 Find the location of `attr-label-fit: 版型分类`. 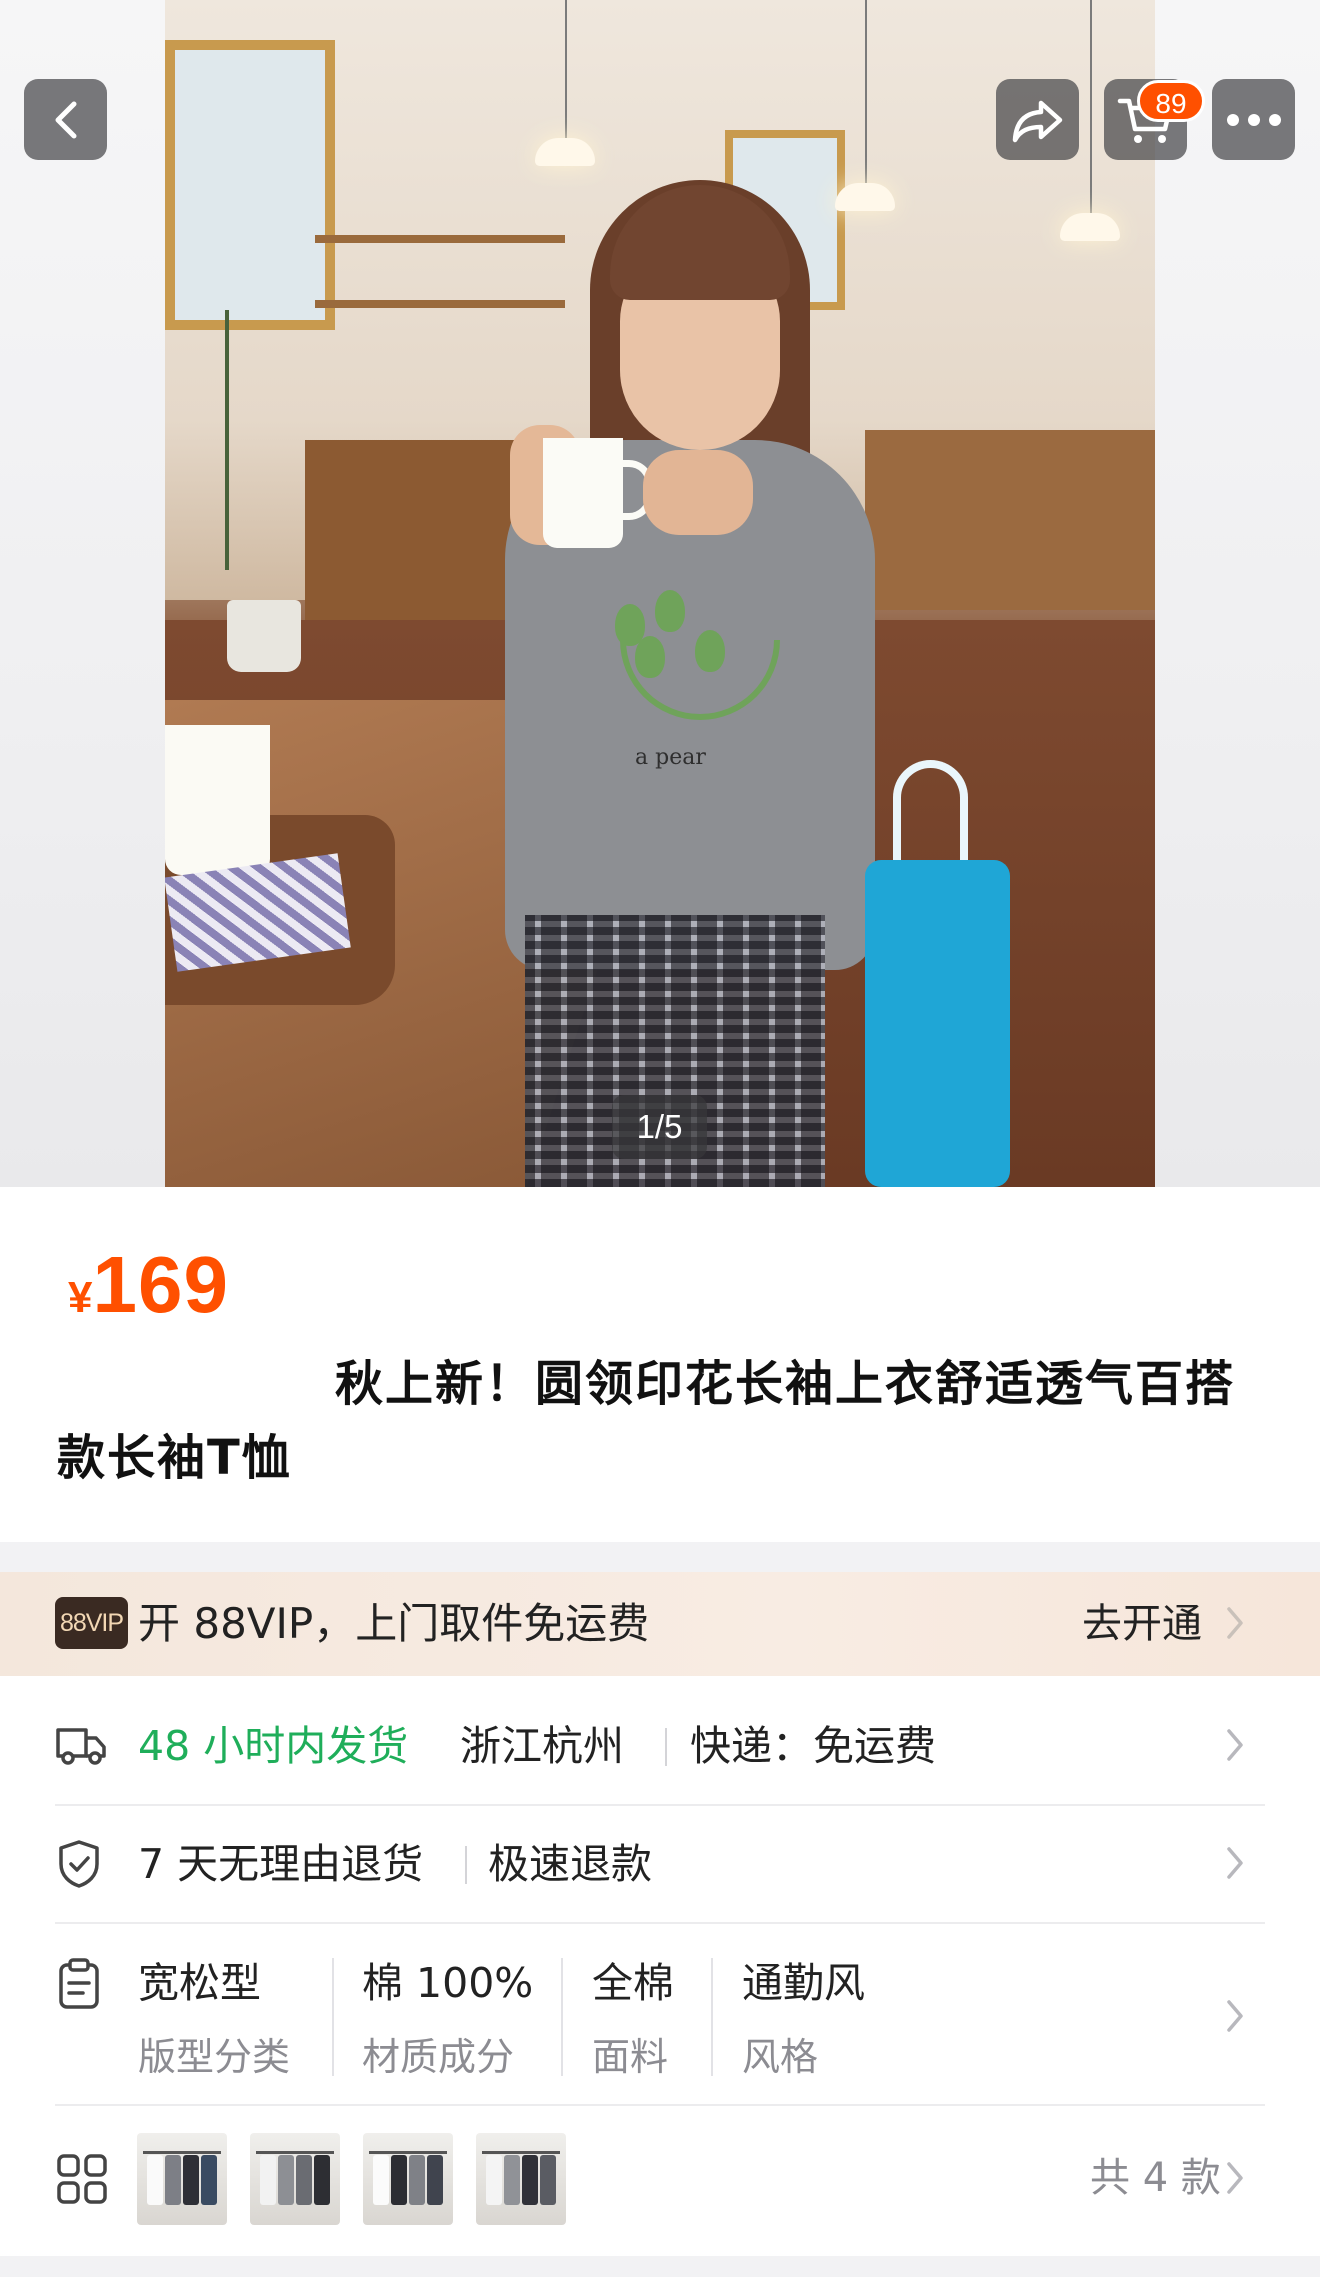

attr-label-fit: 版型分类 is located at coordinates (214, 2057).